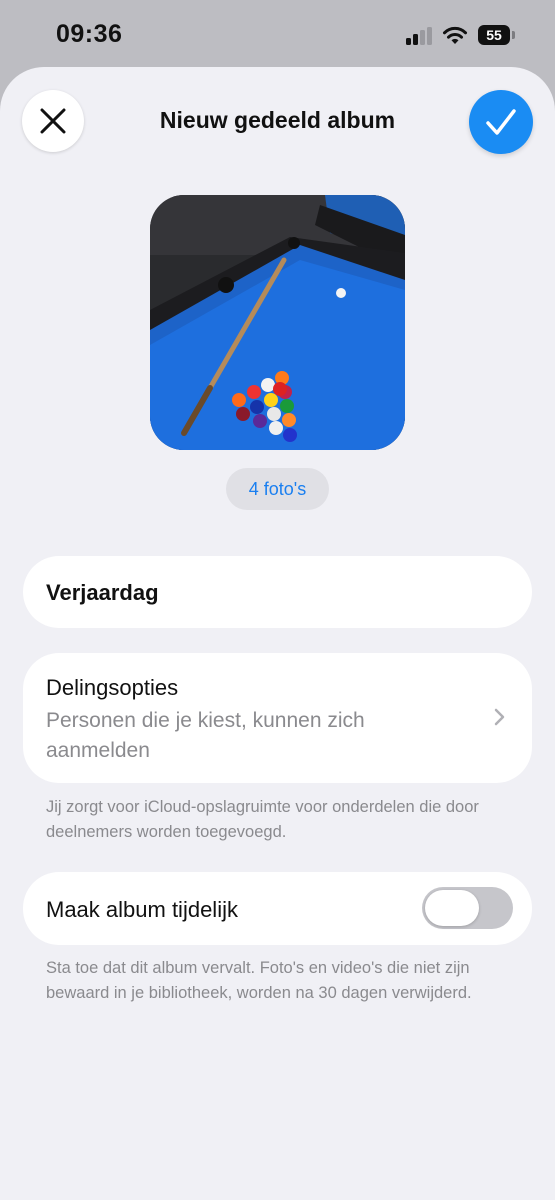 The width and height of the screenshot is (555, 1200). I want to click on pool-table-photo, so click(277, 322).